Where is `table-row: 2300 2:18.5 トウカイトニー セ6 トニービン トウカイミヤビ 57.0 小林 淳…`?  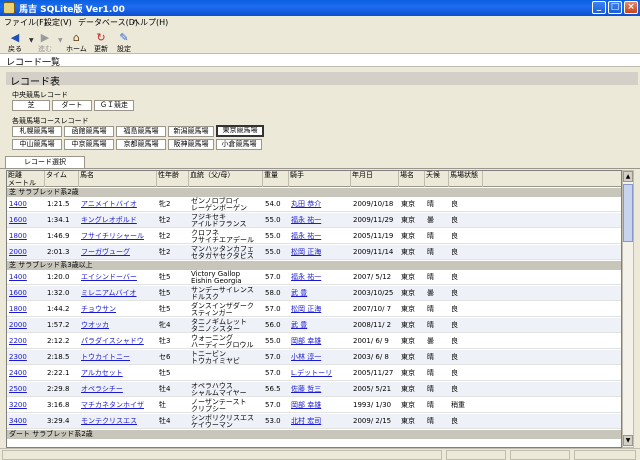
table-row: 2300 2:18.5 トウカイトニー セ6 トニービン トウカイミヤビ 57.0 小林 淳… is located at coordinates (314, 357).